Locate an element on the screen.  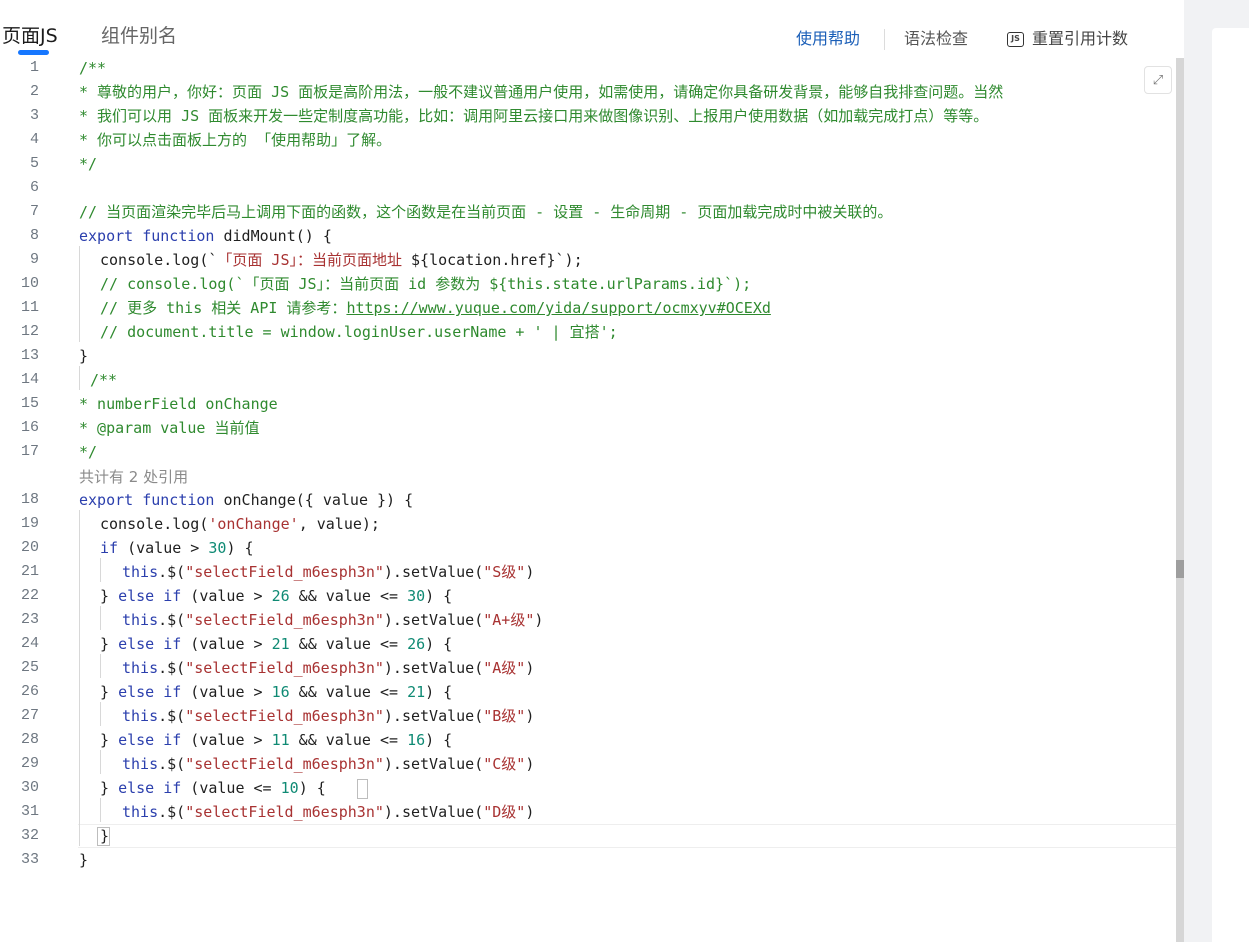
active-tab-indicator is located at coordinates (33, 52).